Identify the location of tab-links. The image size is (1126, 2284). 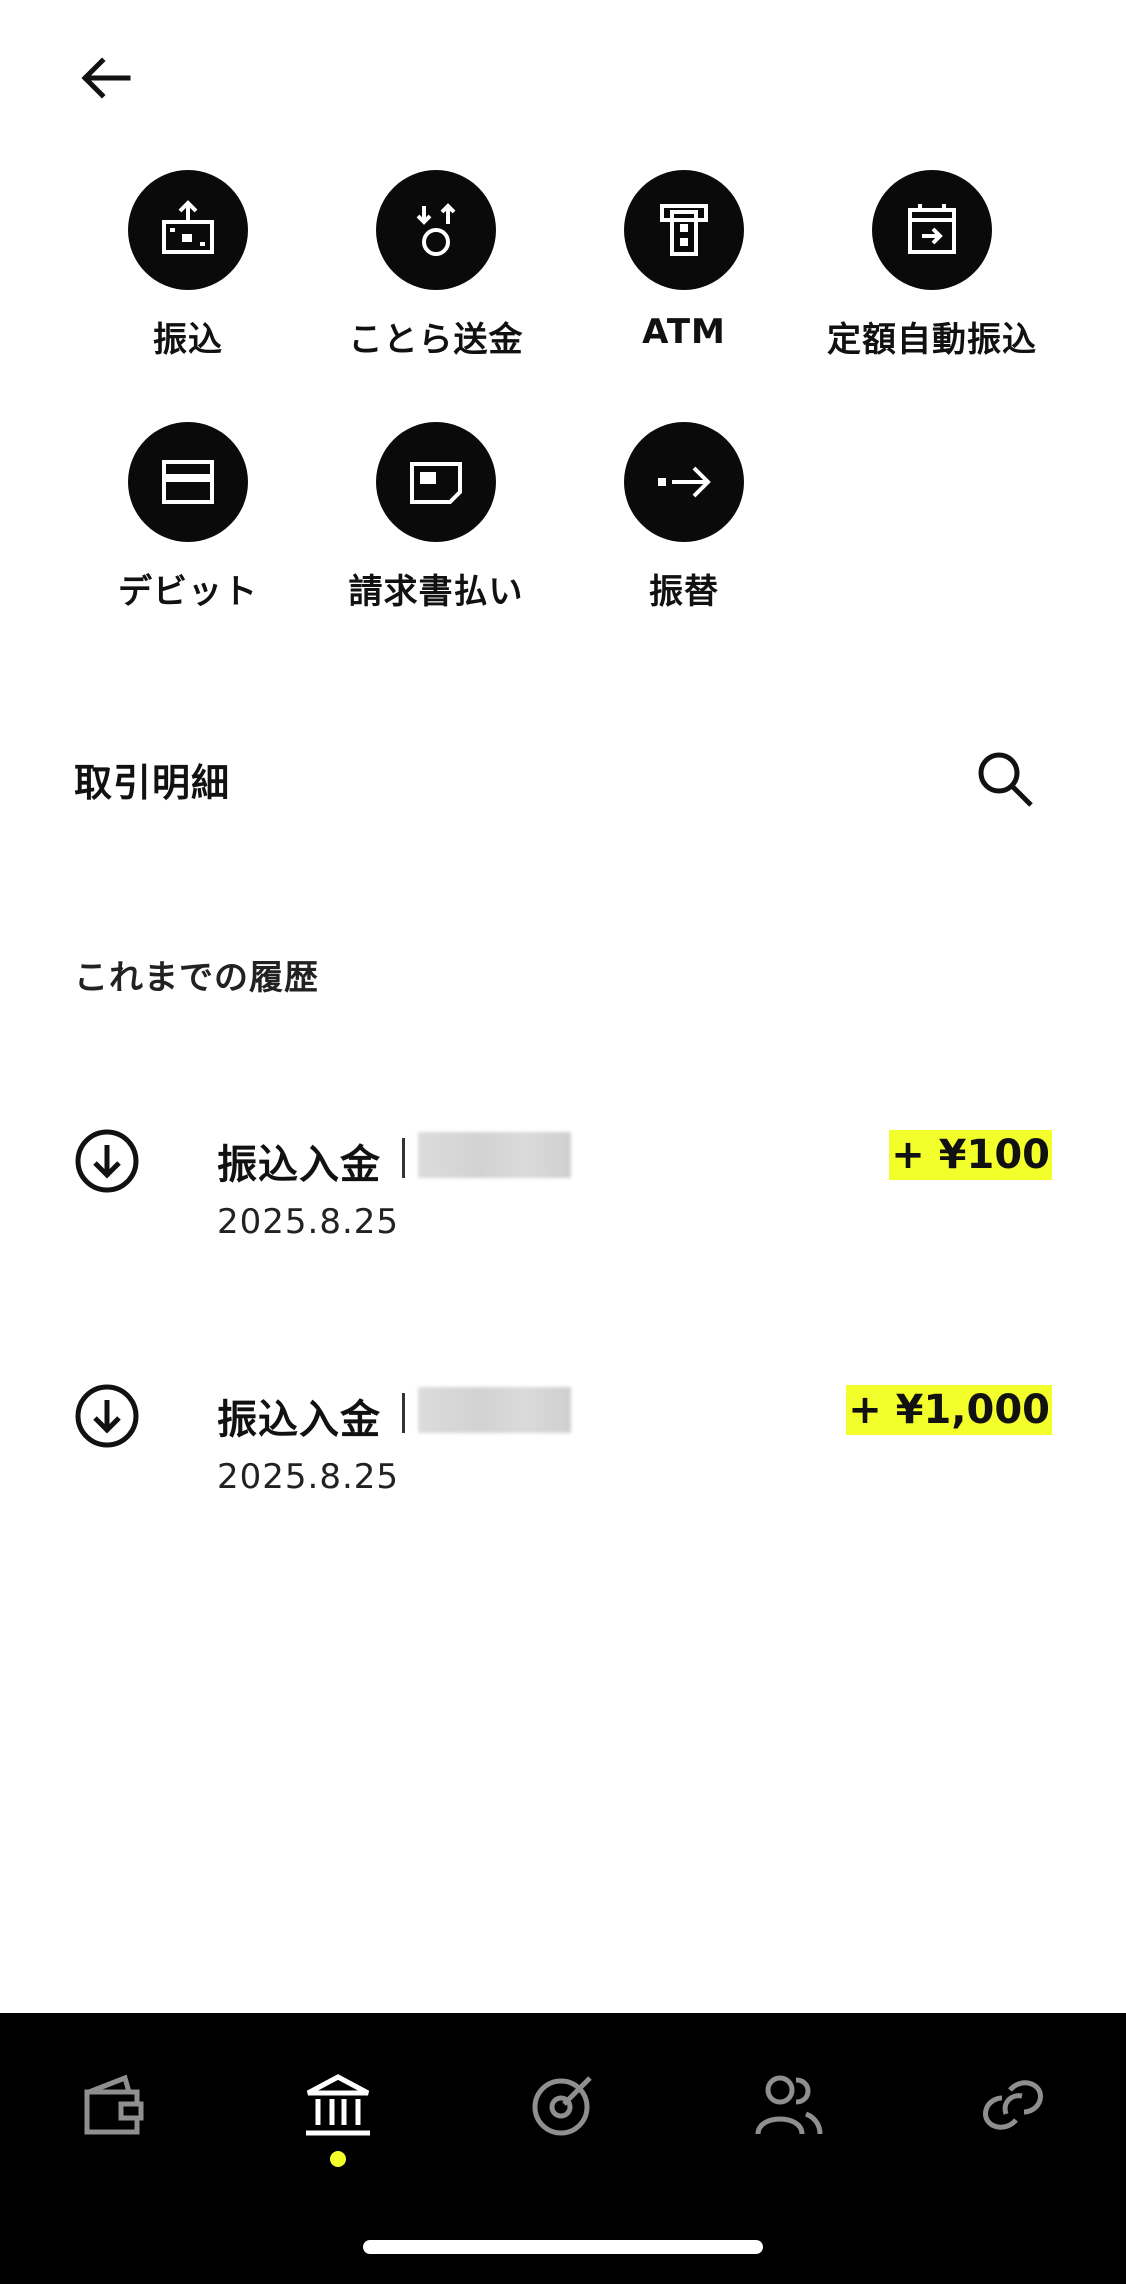
(1013, 2105).